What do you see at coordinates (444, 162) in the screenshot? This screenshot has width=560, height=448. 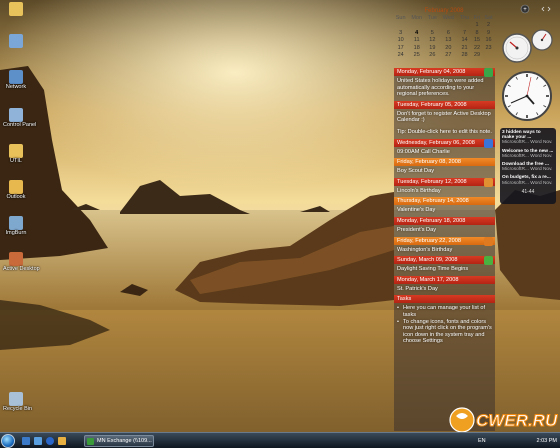 I see `event-date-header: Friday, February 08, 2008` at bounding box center [444, 162].